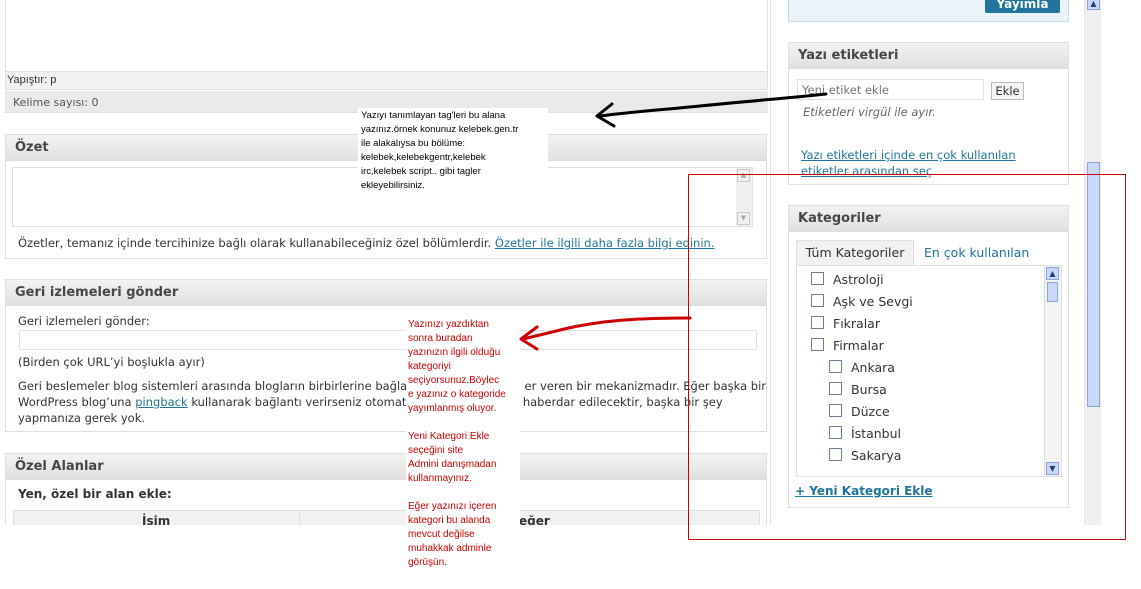 The width and height of the screenshot is (1141, 589). I want to click on tags-title: Yazı etiketleri, so click(928, 56).